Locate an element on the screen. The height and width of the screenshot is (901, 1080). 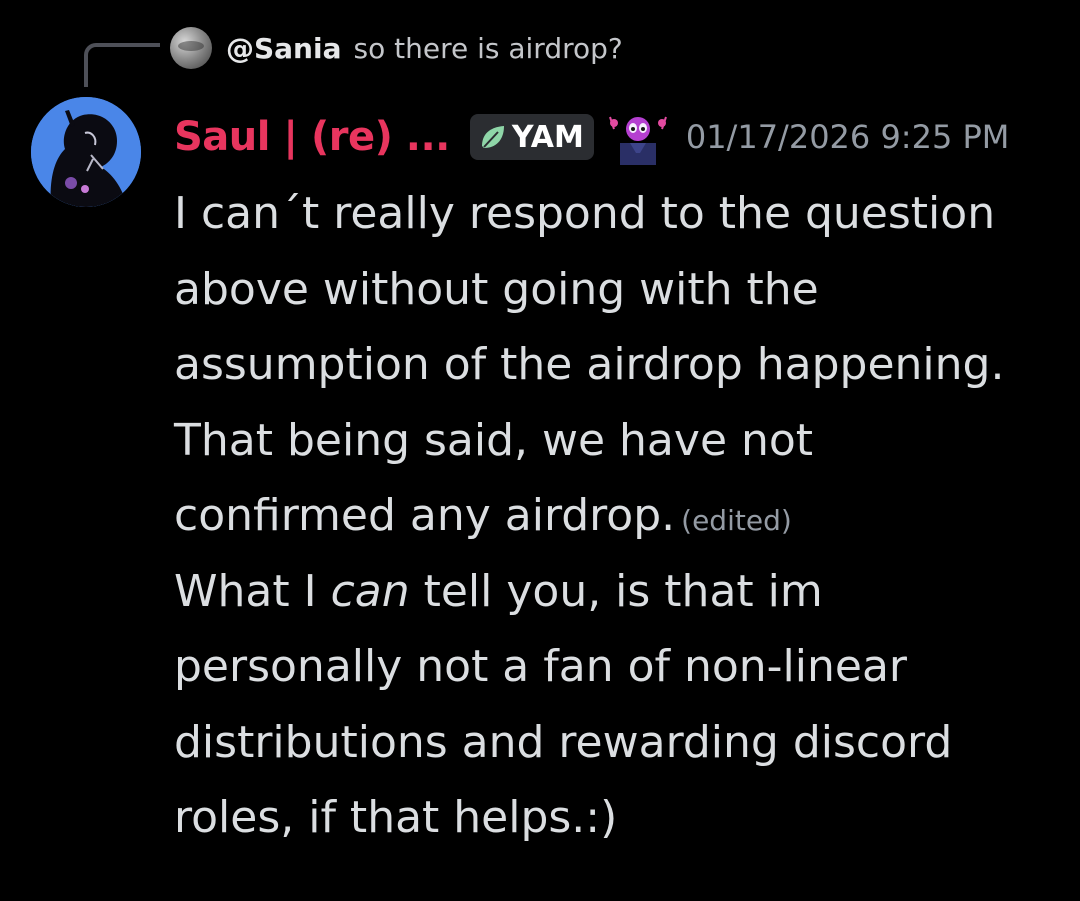
reply-text: so there is airdrop? is located at coordinates (488, 48).